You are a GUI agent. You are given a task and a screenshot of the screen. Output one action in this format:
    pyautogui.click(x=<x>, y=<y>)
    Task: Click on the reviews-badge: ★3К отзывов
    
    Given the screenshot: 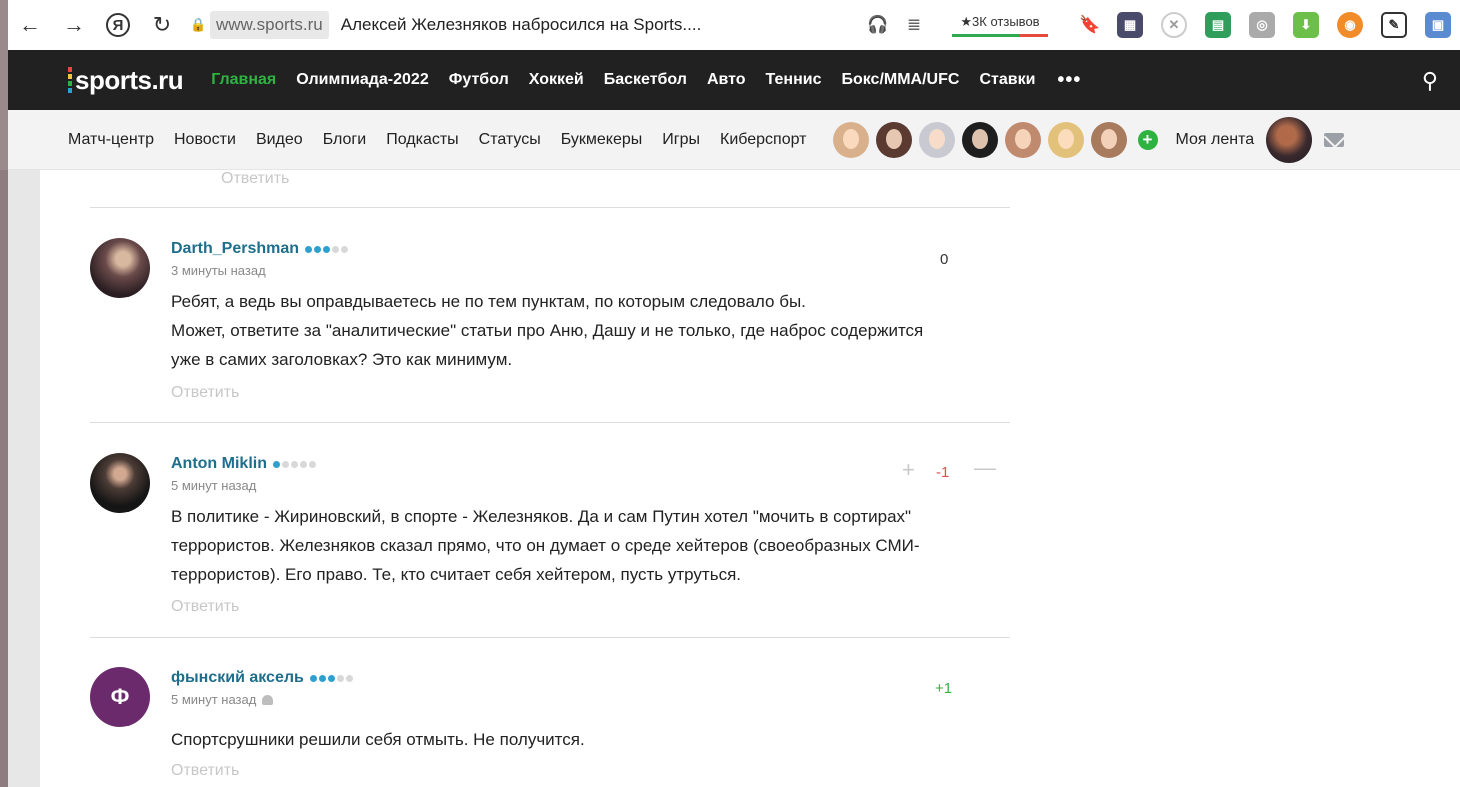 What is the action you would take?
    pyautogui.click(x=1000, y=25)
    